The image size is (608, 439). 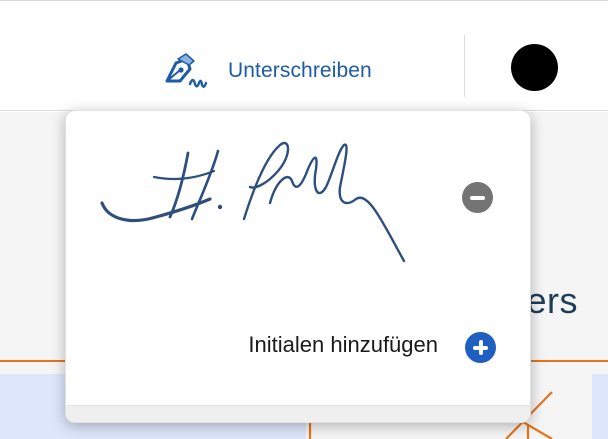 I want to click on popover-footer, so click(x=298, y=413).